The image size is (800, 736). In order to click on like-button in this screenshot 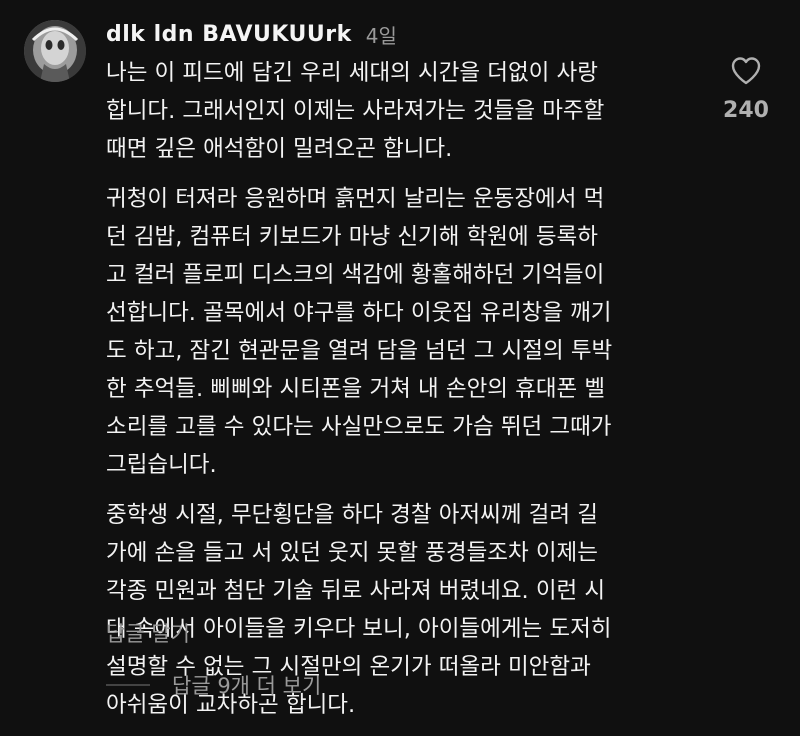, I will do `click(746, 73)`.